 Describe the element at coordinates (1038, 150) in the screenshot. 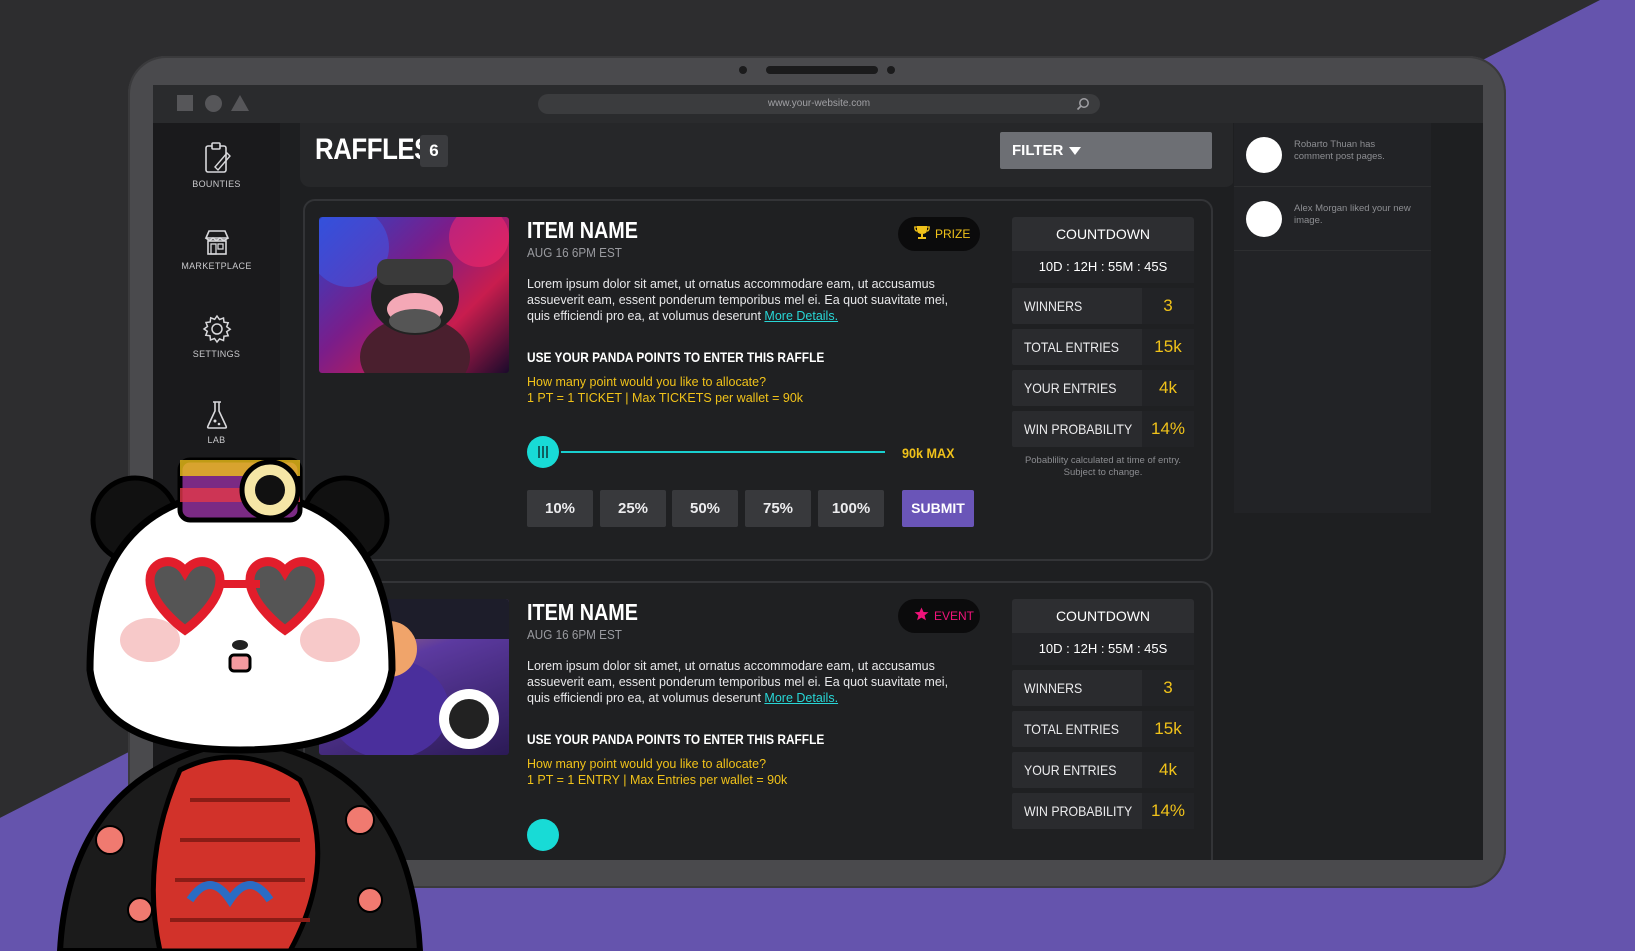

I see `filter-label: FILTER` at that location.